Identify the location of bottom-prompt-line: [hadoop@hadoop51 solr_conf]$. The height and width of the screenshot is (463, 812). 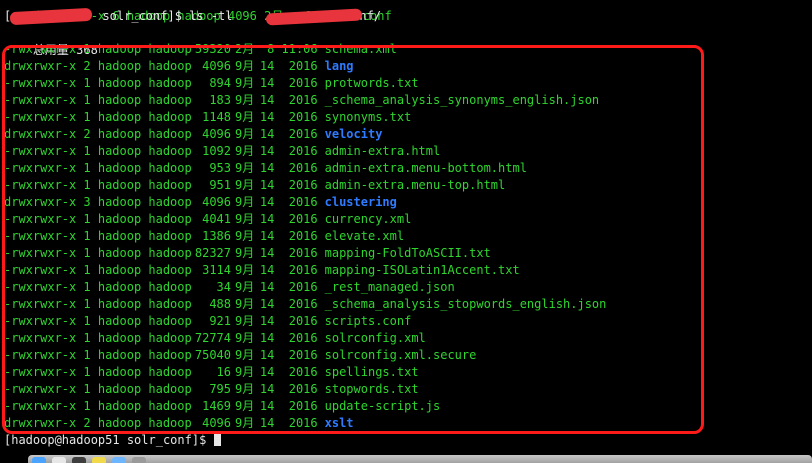
(112, 440).